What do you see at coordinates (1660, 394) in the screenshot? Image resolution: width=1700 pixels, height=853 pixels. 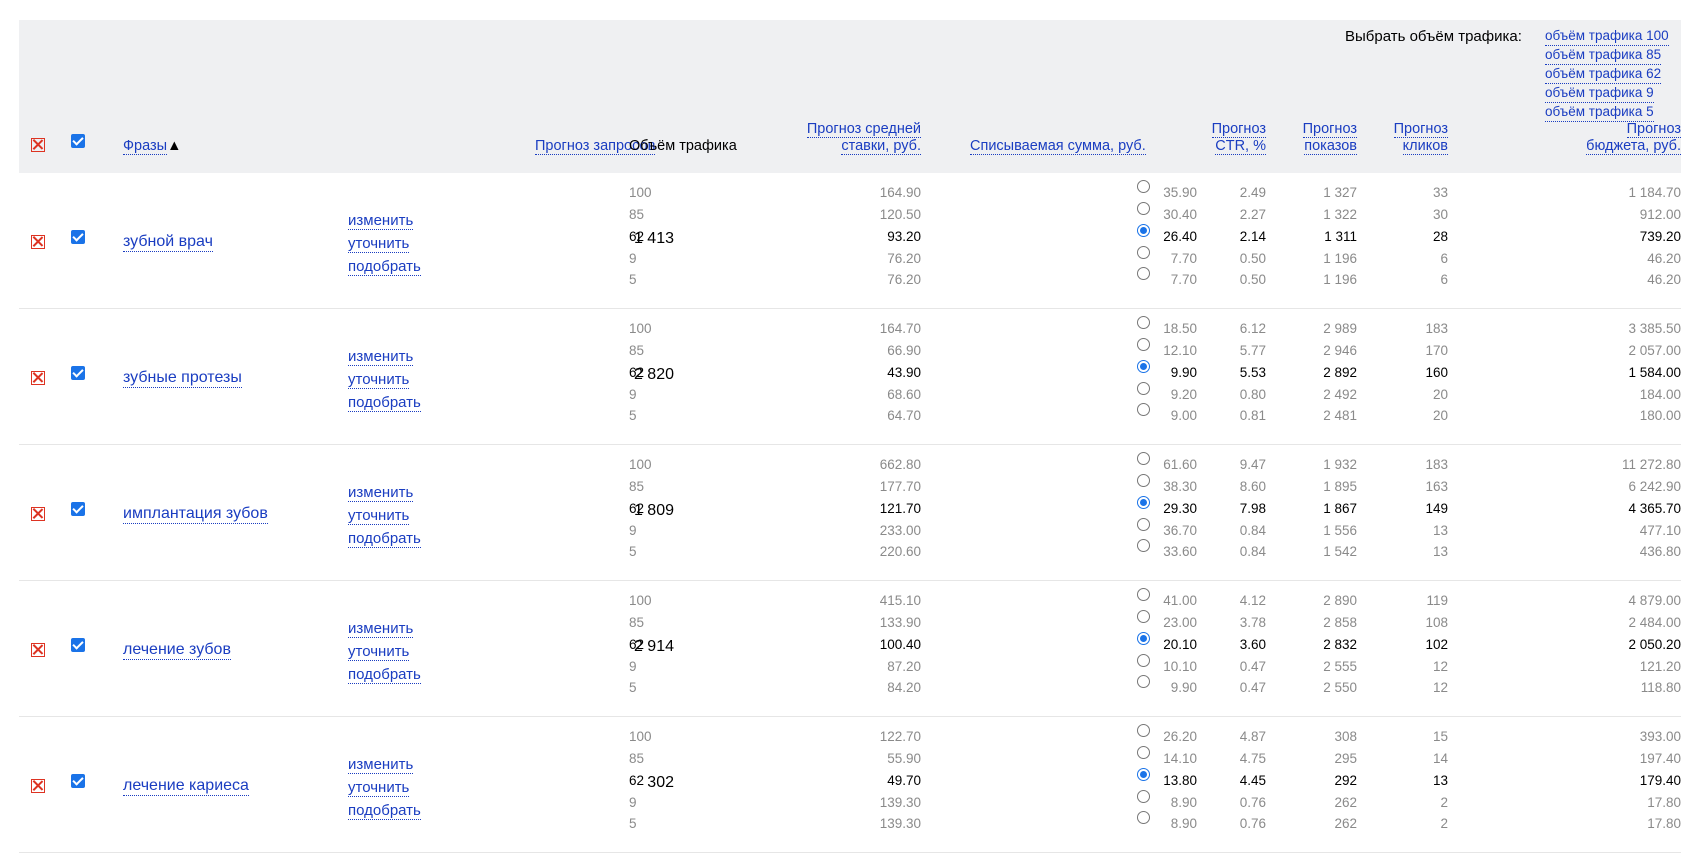 I see `cell-budget: 184.00` at bounding box center [1660, 394].